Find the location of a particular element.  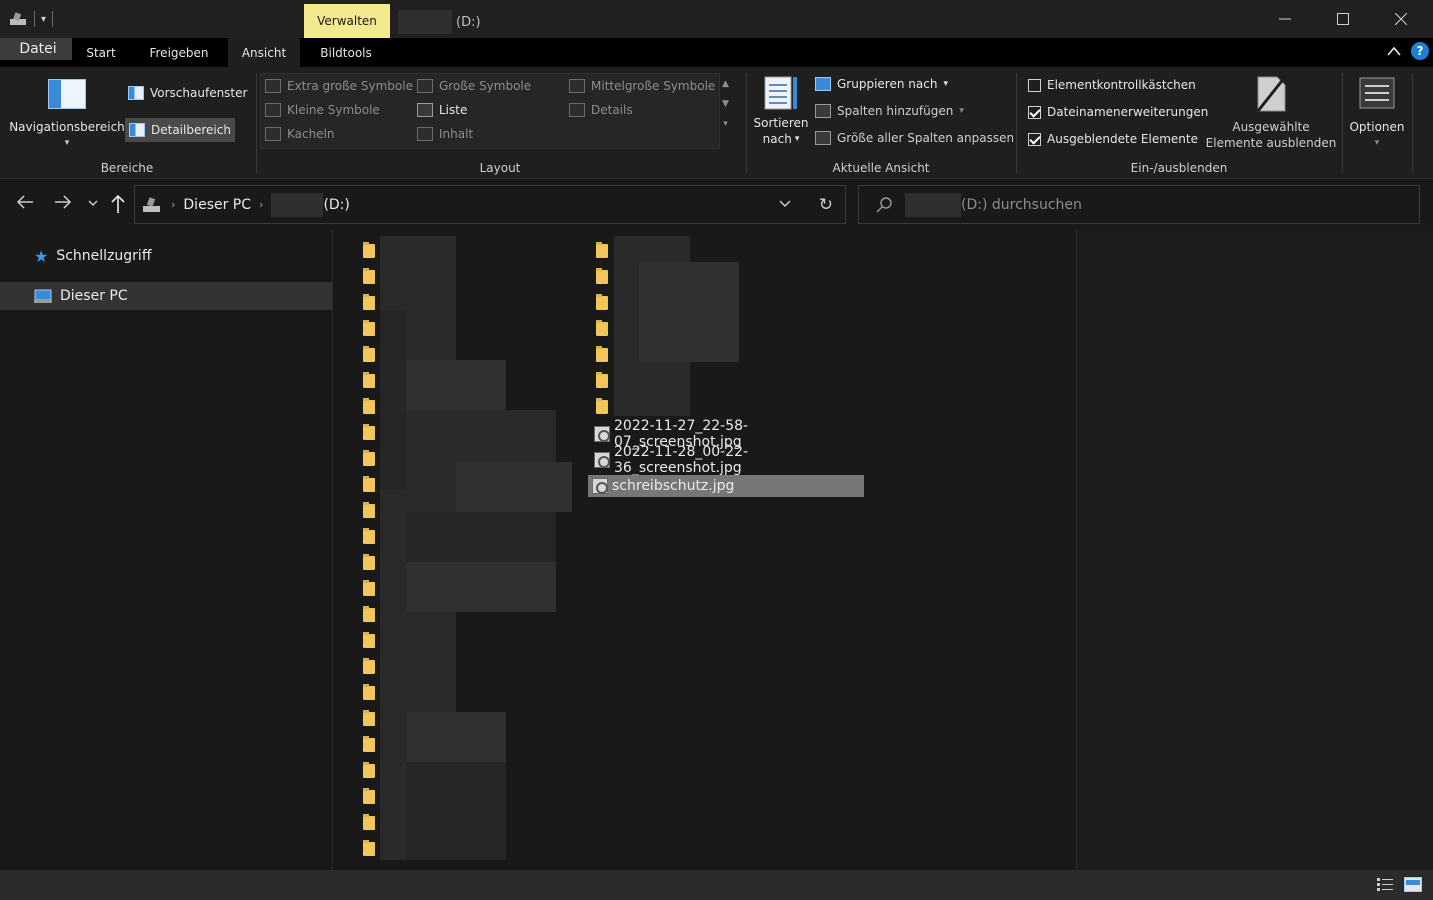

window-title-text: (D:) is located at coordinates (468, 22).